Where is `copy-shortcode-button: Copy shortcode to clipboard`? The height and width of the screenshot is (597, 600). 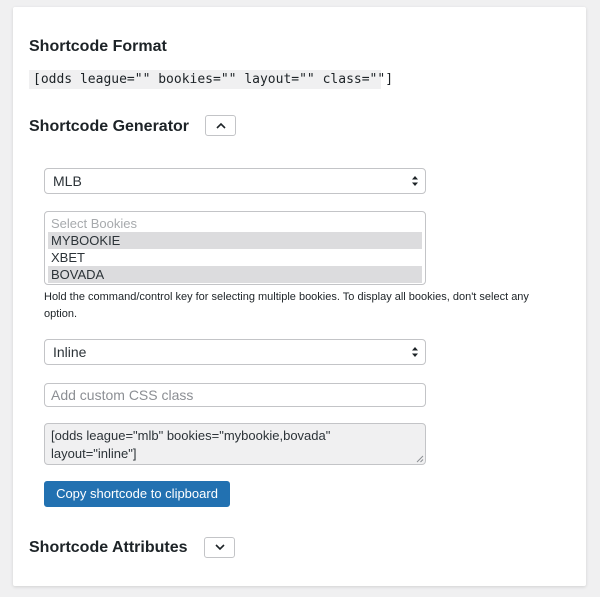
copy-shortcode-button: Copy shortcode to clipboard is located at coordinates (137, 494).